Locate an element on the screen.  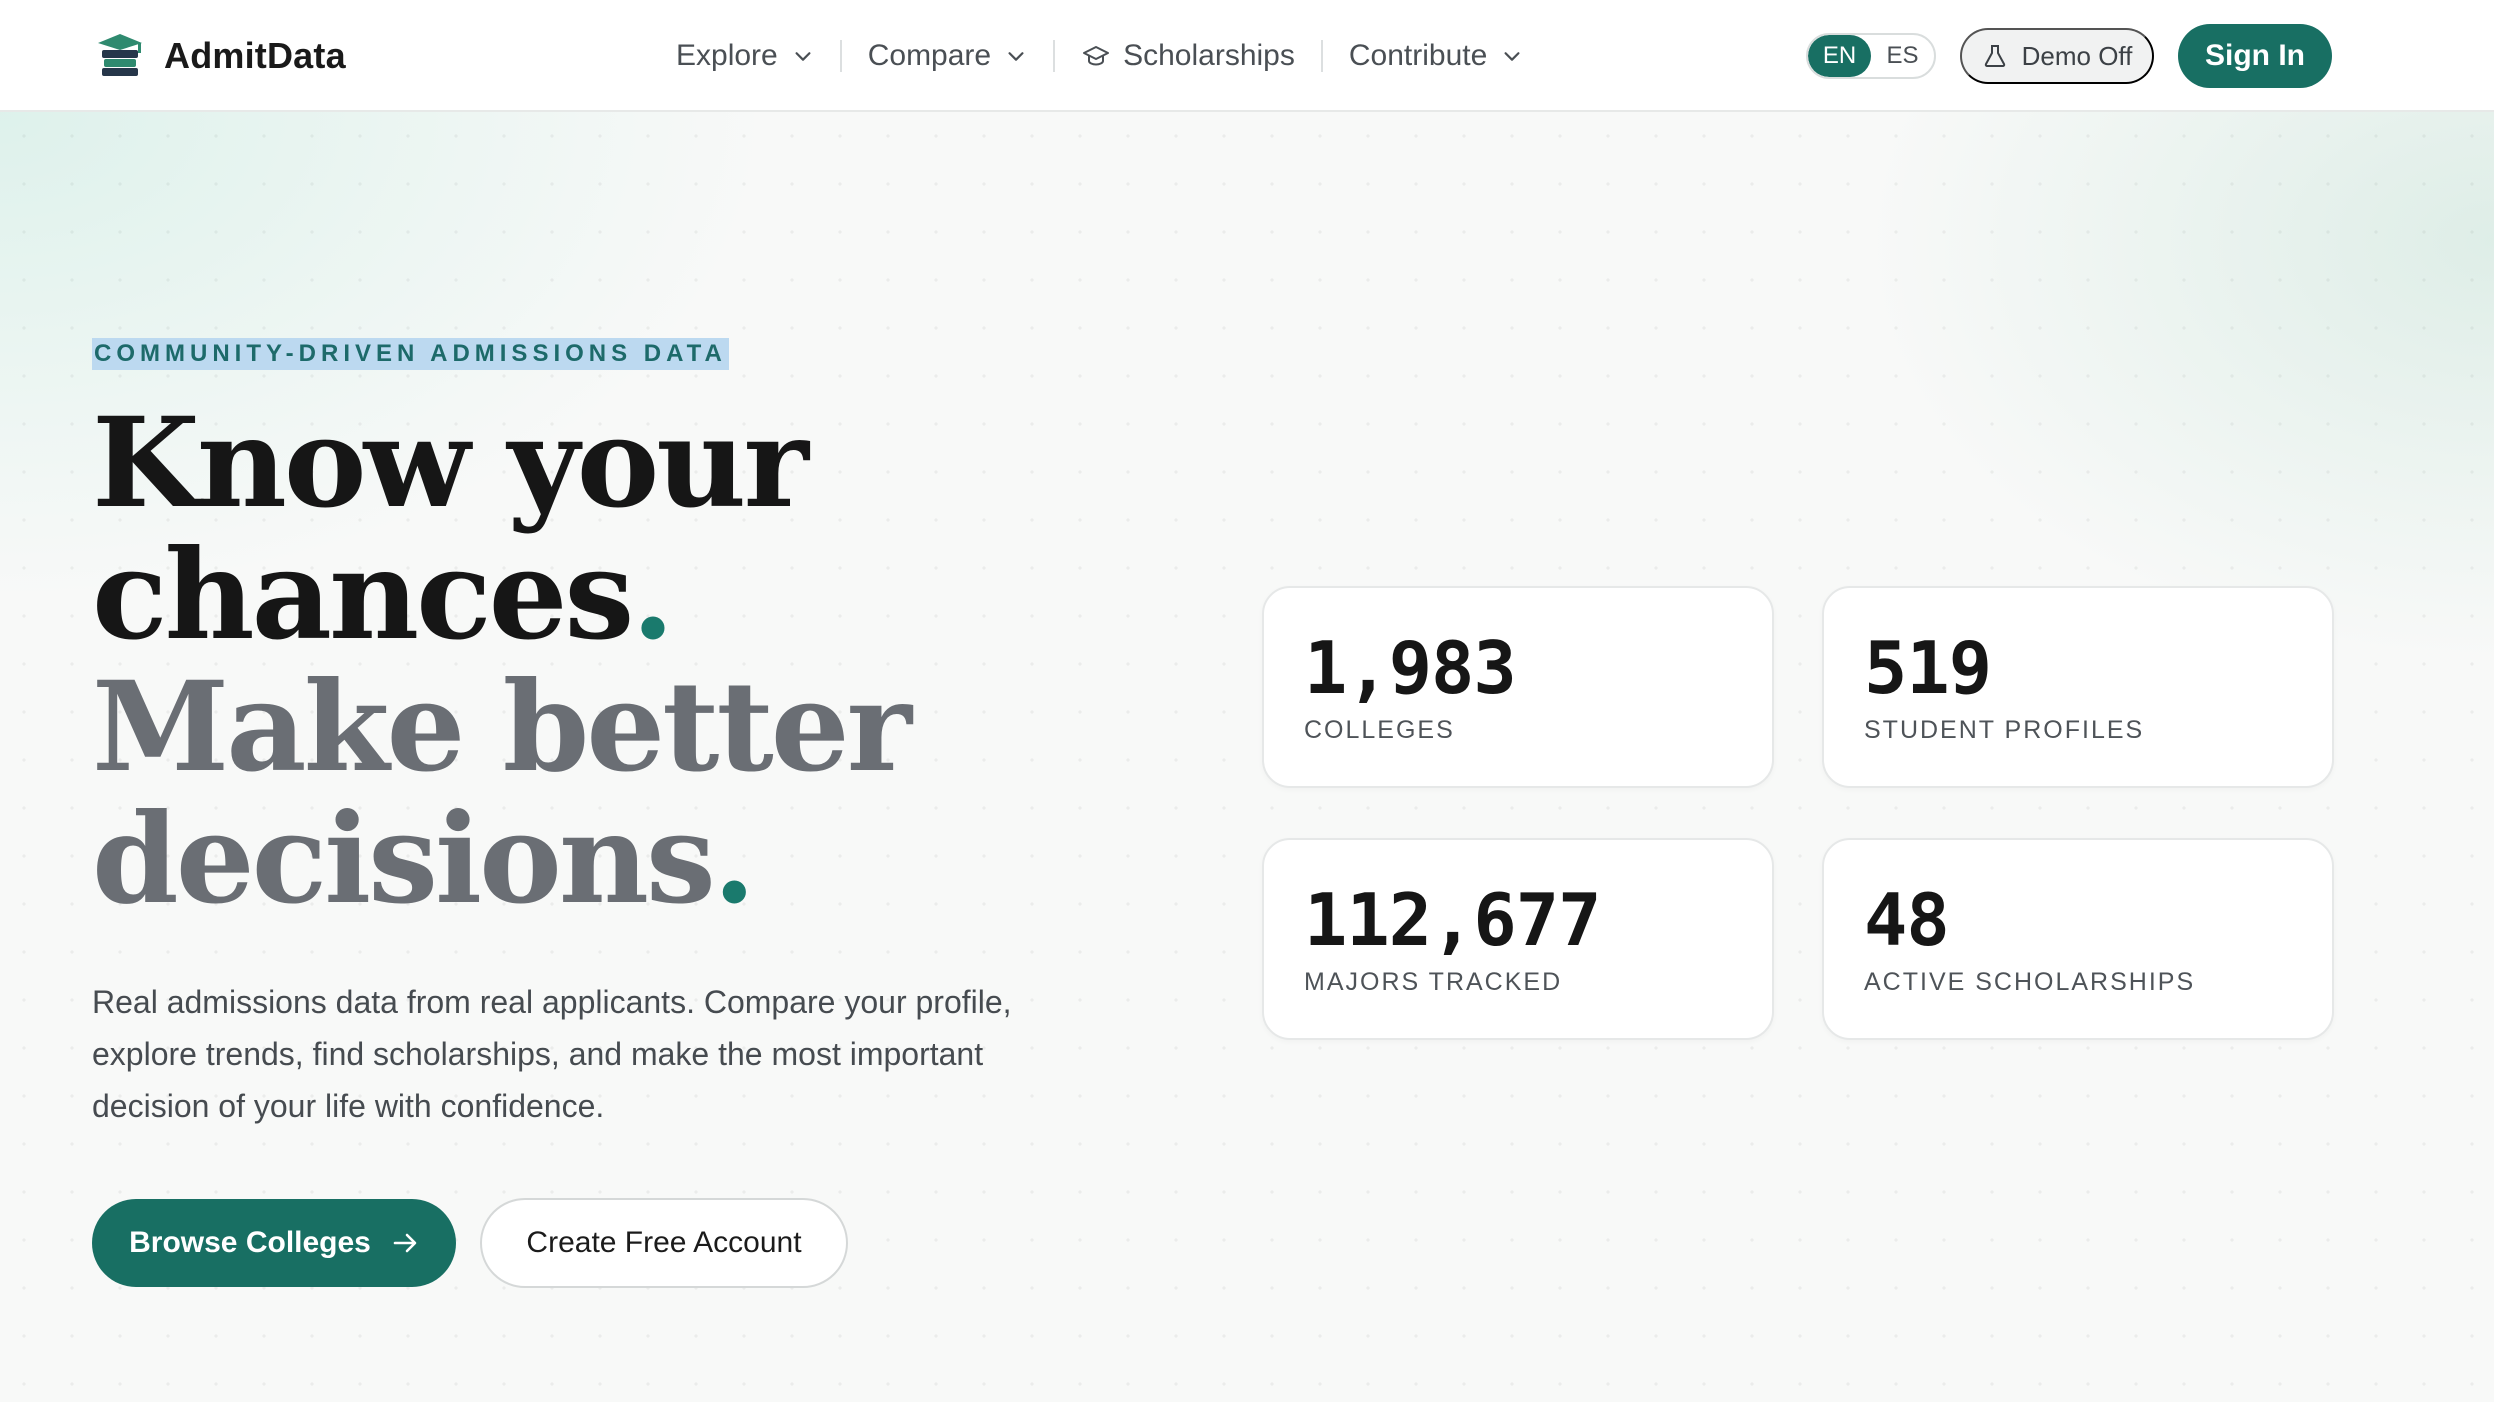
graduation-cap-stack-icon is located at coordinates (120, 55).